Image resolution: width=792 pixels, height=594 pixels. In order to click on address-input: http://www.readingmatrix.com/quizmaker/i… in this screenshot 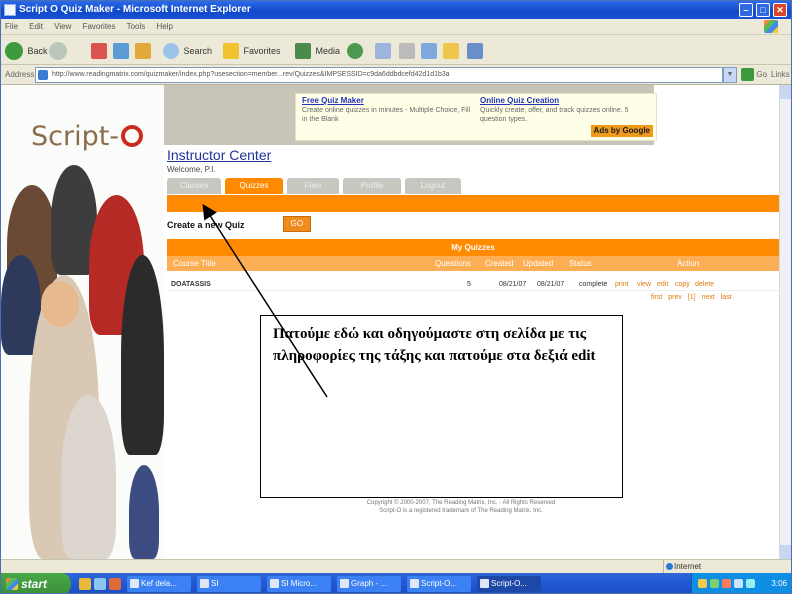, I will do `click(379, 75)`.